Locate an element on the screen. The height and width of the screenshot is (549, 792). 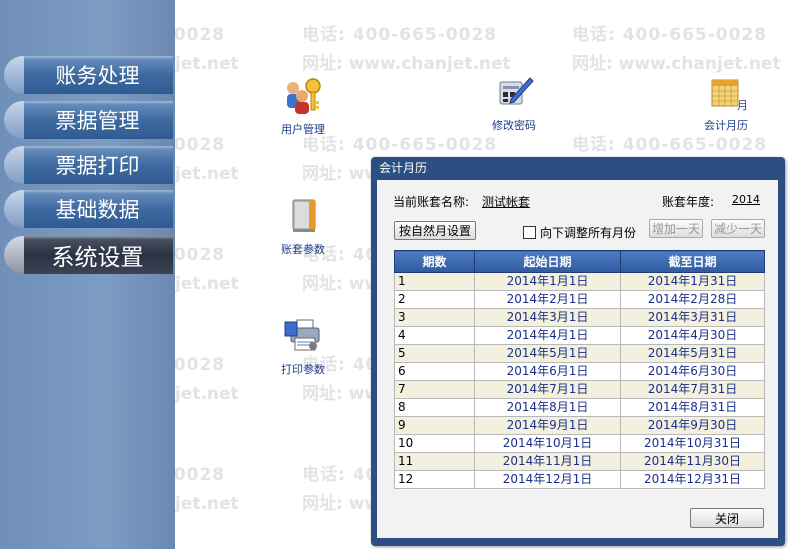
period-cell: 1 is located at coordinates (434, 281).